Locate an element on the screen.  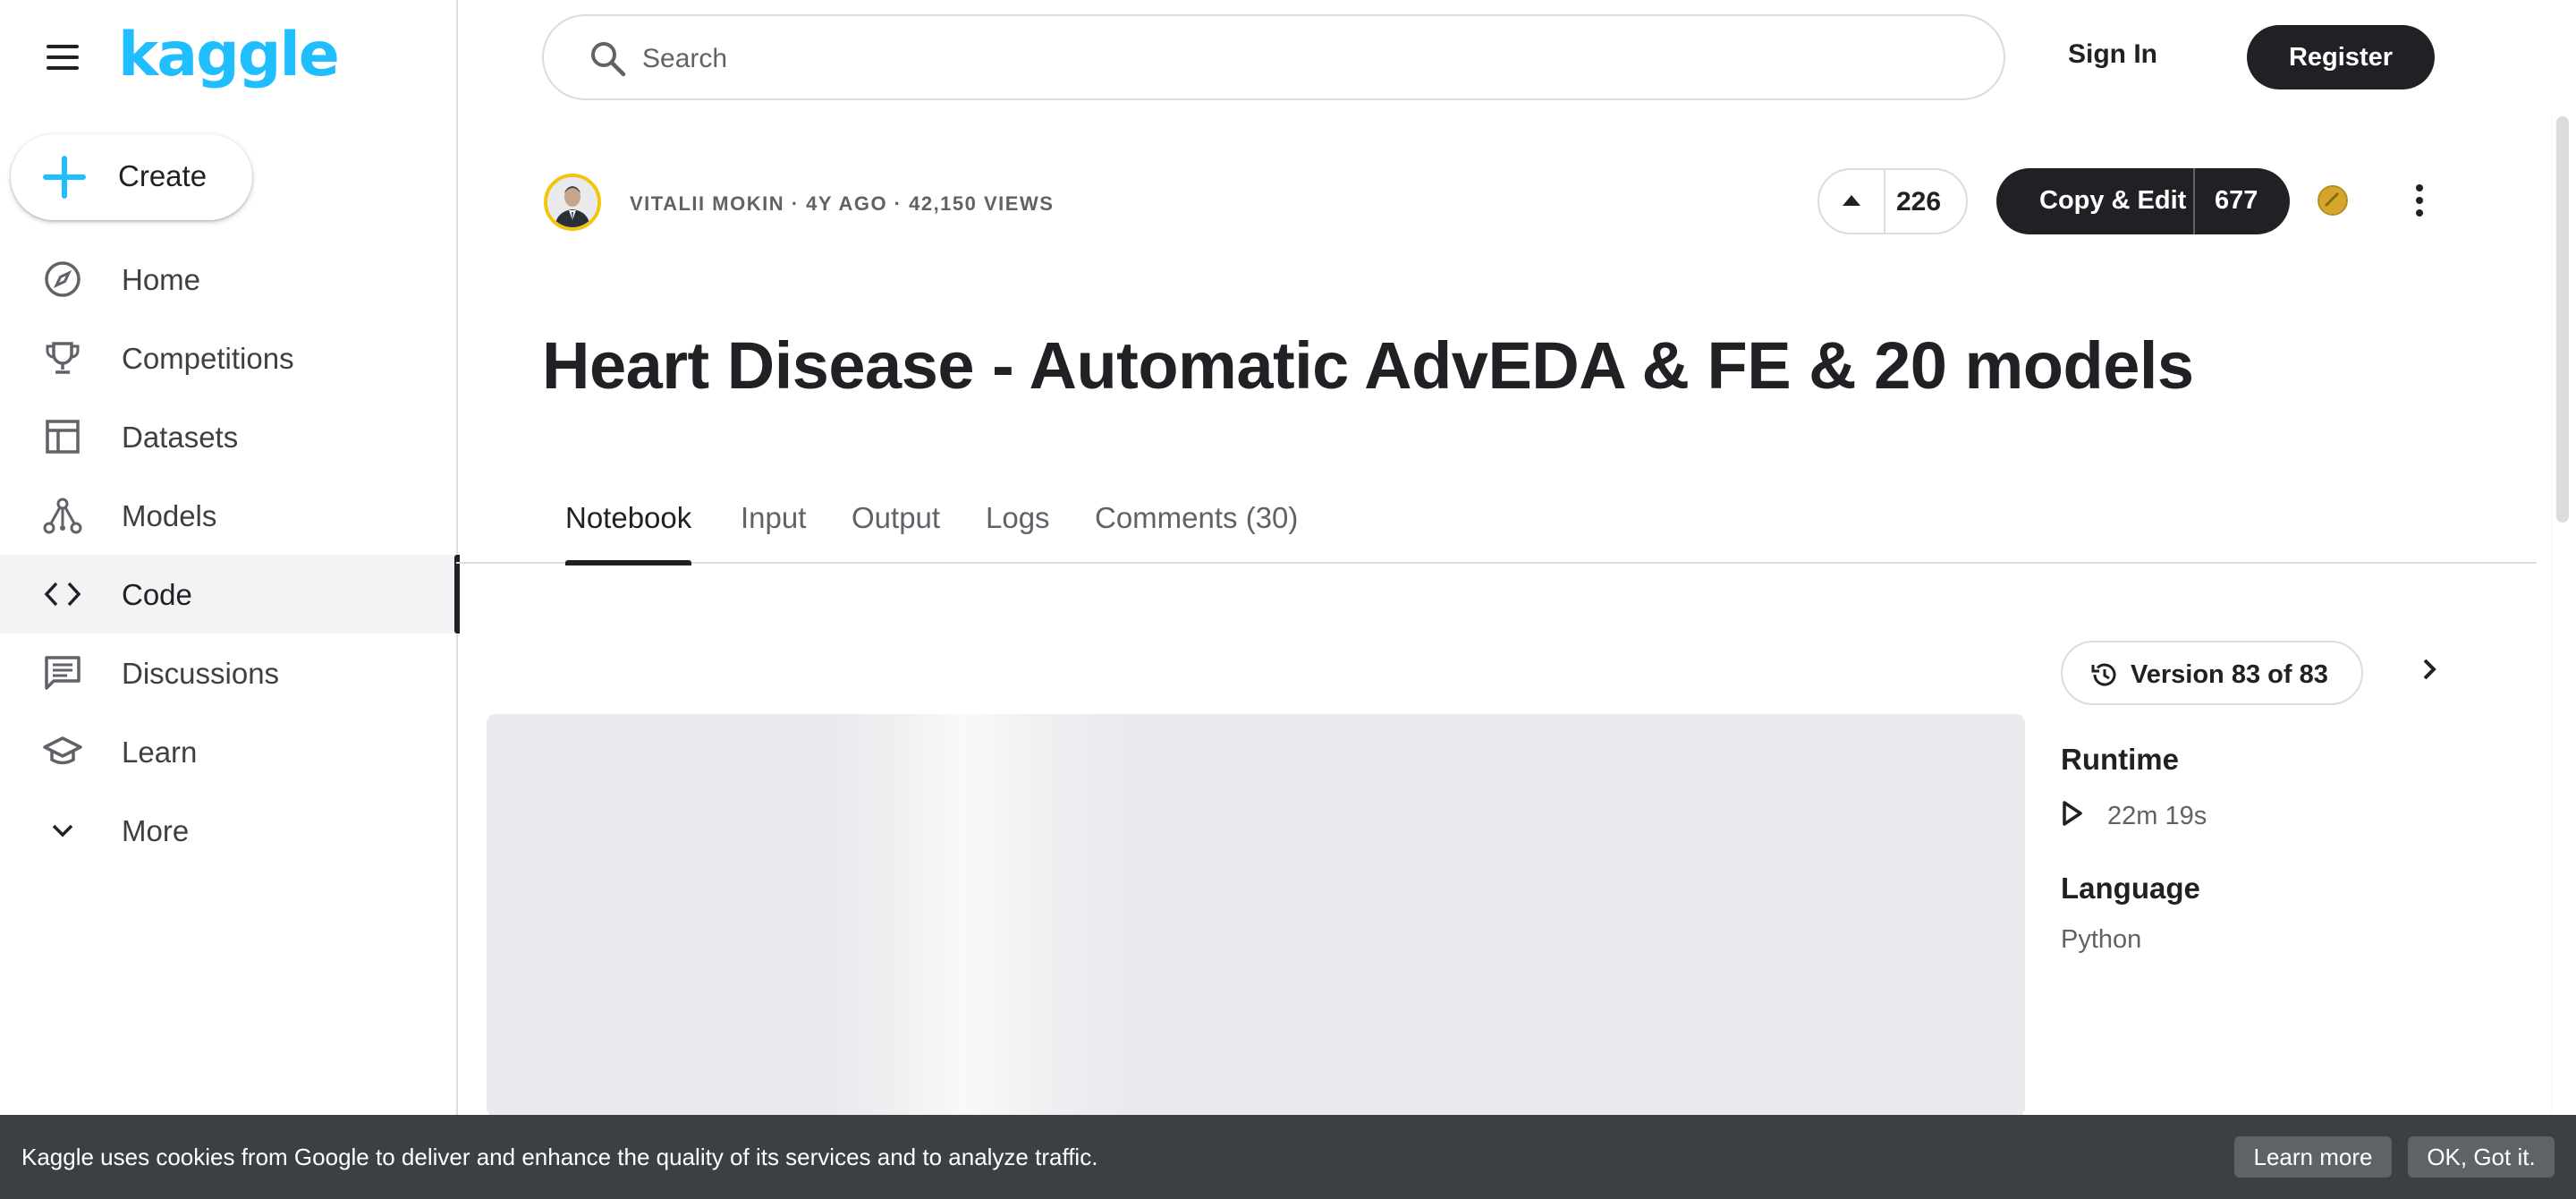
code-icon is located at coordinates (62, 594).